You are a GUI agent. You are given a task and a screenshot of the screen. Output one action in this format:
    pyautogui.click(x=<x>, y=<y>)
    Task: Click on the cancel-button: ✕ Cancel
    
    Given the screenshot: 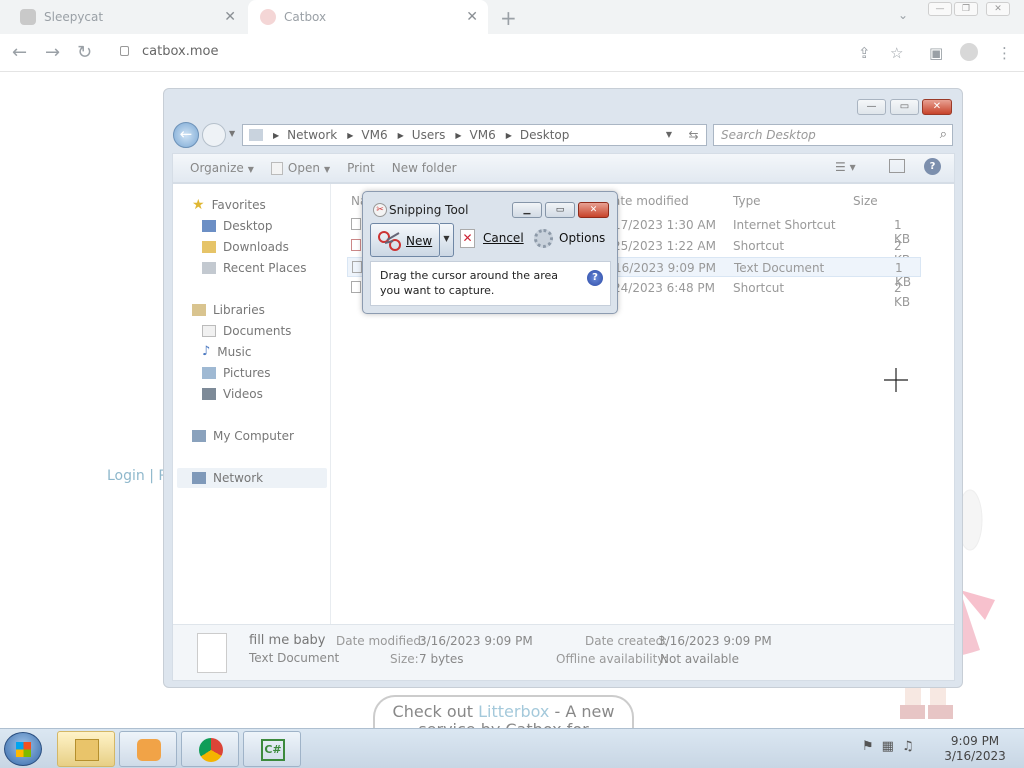 What is the action you would take?
    pyautogui.click(x=492, y=238)
    